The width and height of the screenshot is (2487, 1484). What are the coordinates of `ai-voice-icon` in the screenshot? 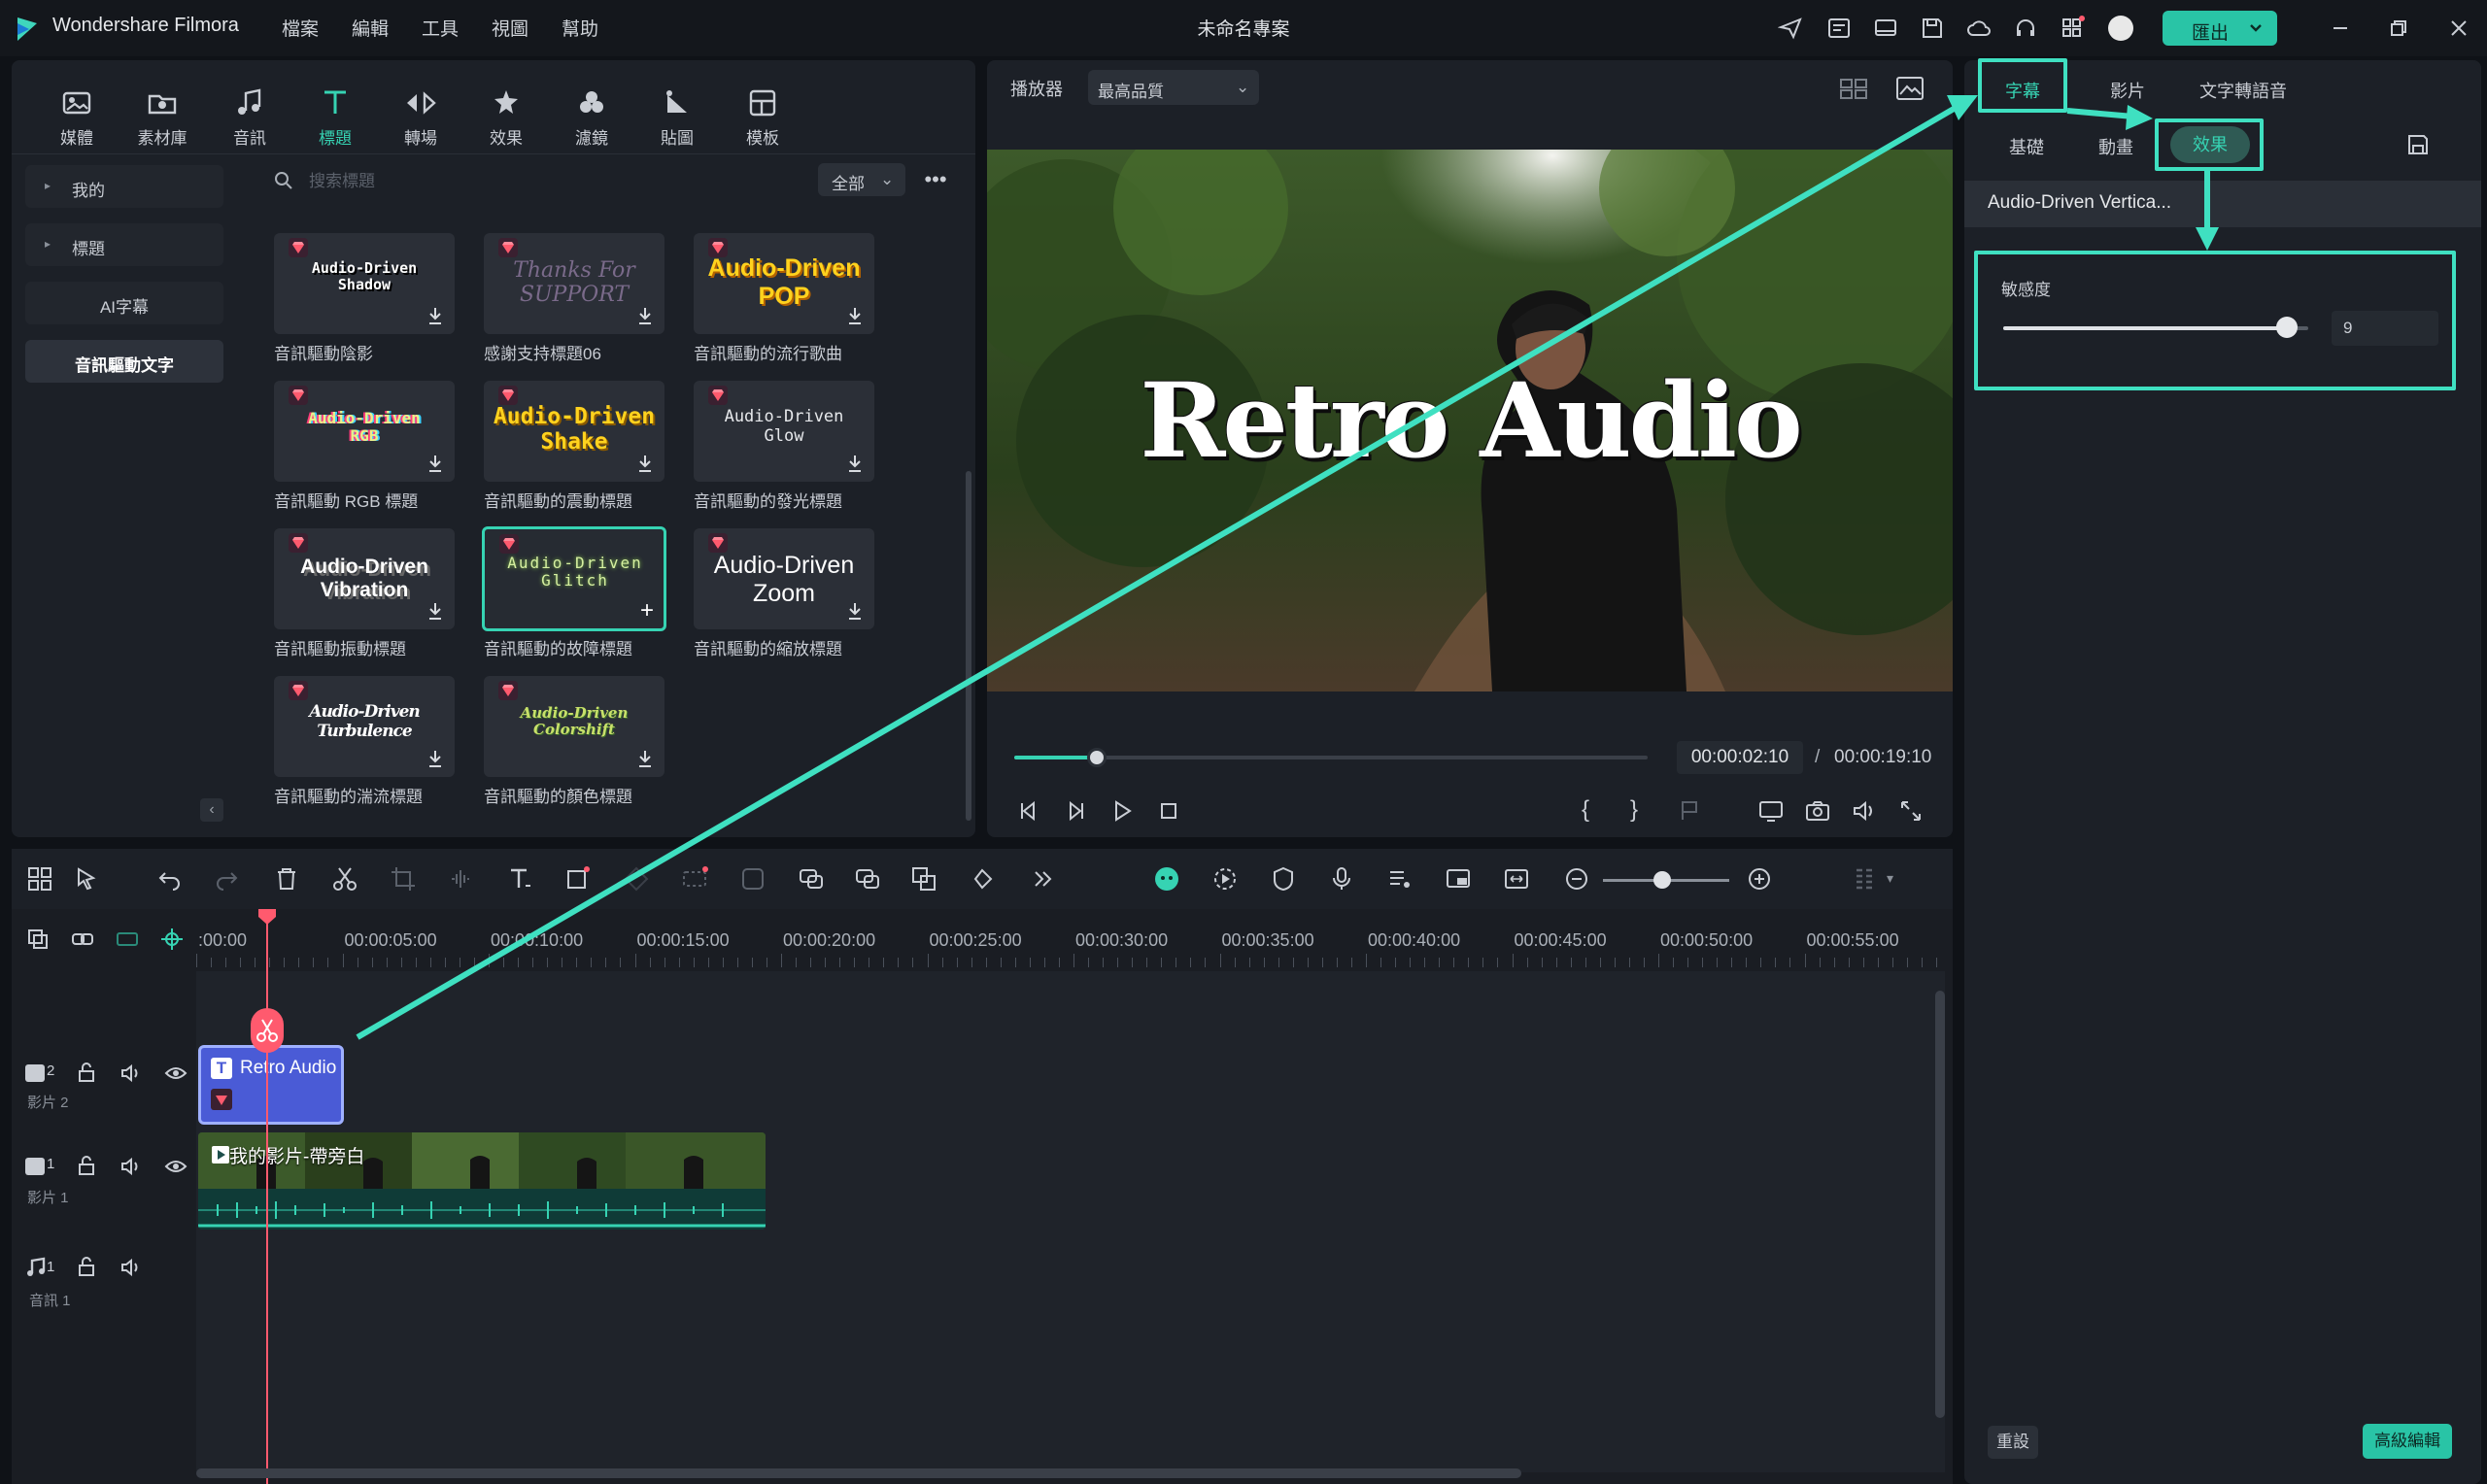 It's located at (867, 879).